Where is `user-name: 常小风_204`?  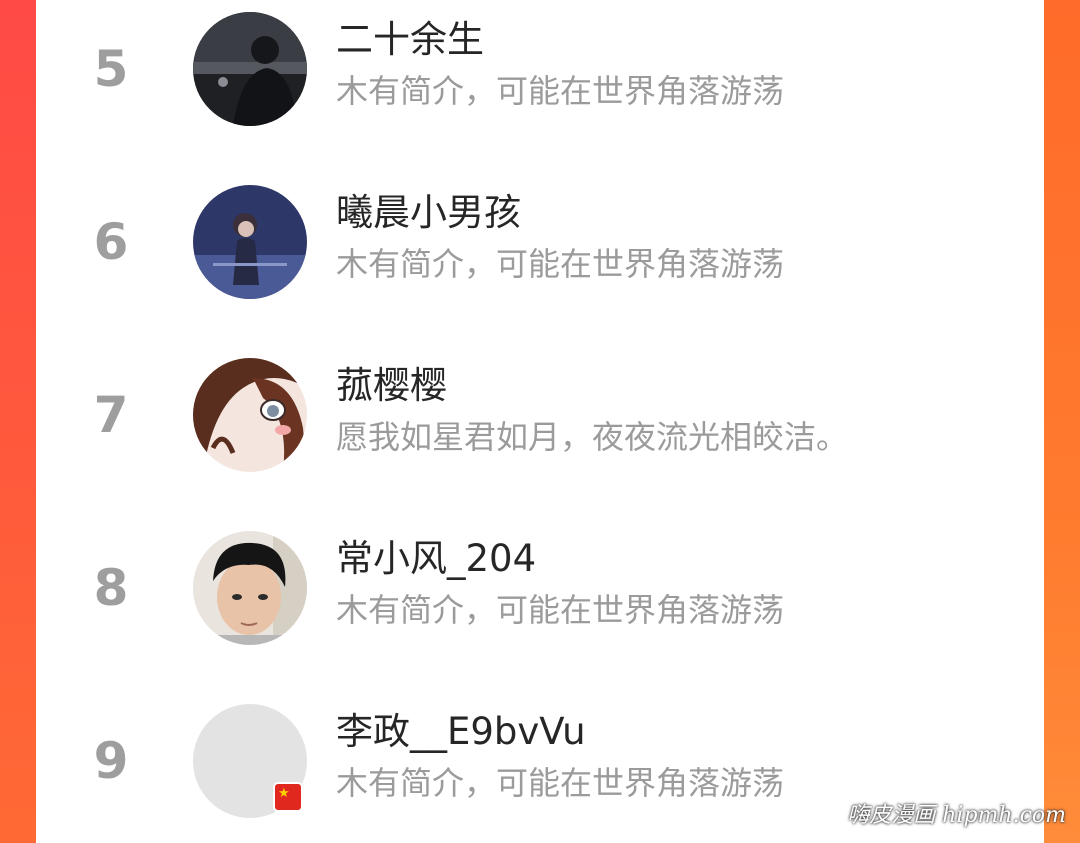 user-name: 常小风_204 is located at coordinates (436, 559).